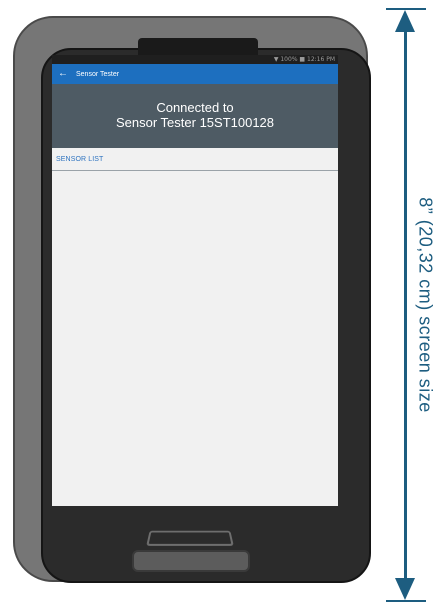 This screenshot has width=446, height=608. Describe the element at coordinates (425, 305) in the screenshot. I see `dimension-label: 8” (20,32 cm) screen size` at that location.